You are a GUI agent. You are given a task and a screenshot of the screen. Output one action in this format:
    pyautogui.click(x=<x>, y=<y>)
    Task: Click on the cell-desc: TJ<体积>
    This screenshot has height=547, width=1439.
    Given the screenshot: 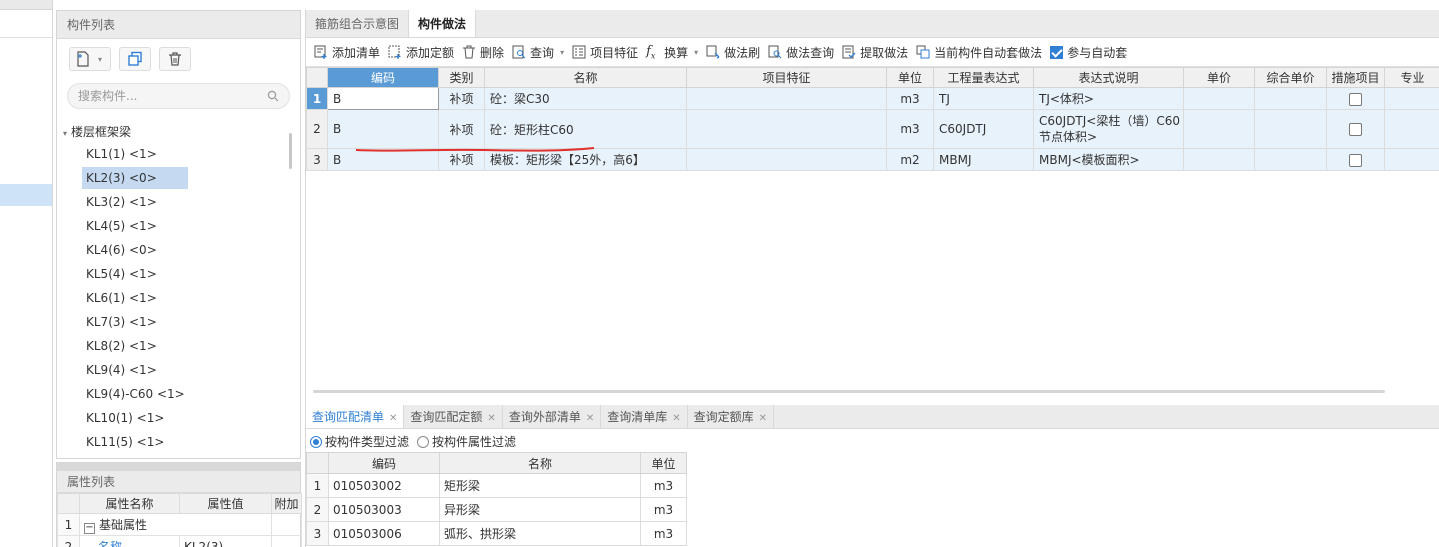 What is the action you would take?
    pyautogui.click(x=1108, y=98)
    